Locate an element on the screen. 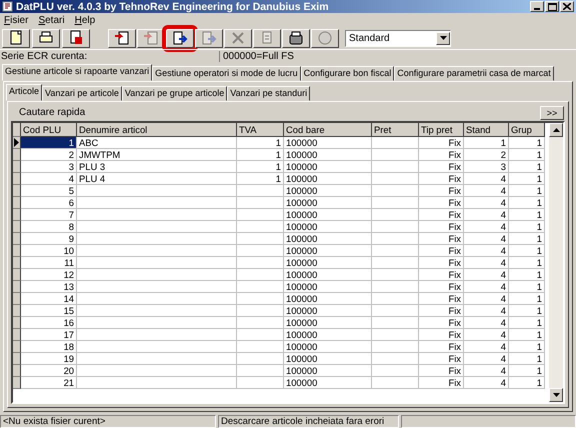  column-header: Denumire articol is located at coordinates (157, 130).